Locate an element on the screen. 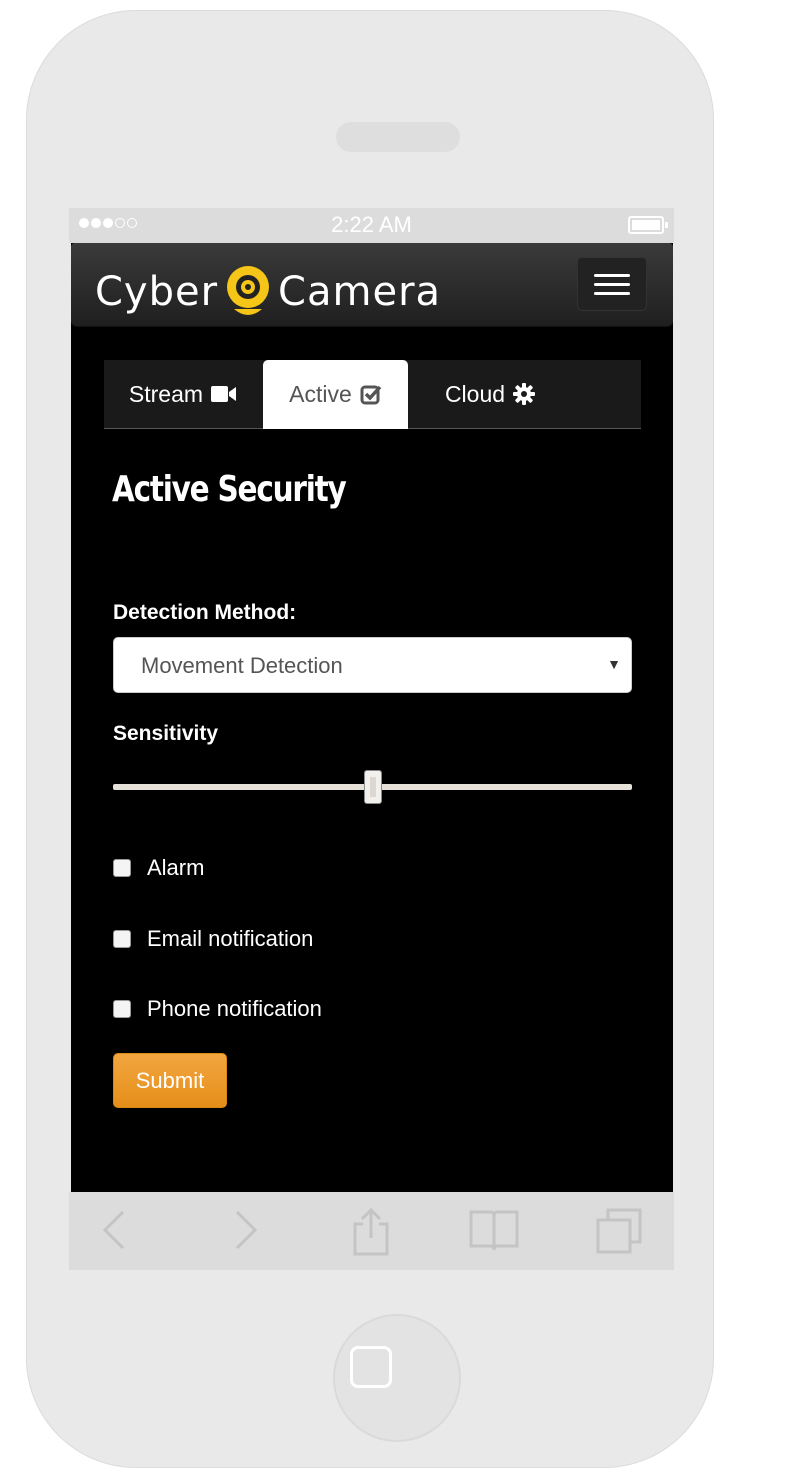  phone-speaker is located at coordinates (398, 137).